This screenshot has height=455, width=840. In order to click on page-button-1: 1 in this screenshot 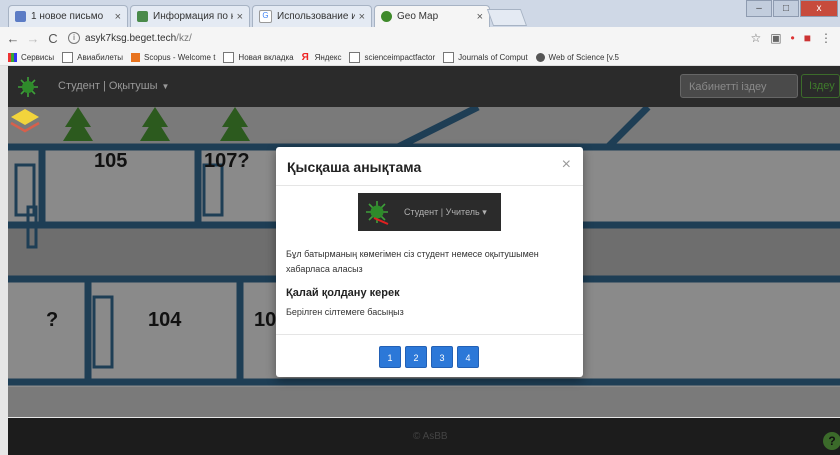, I will do `click(390, 357)`.